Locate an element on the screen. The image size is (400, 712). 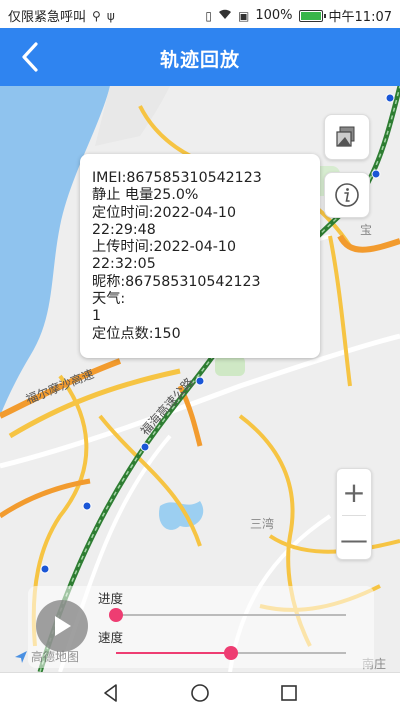
popup-line-locate-time: 定位时间:2022-04-10 is located at coordinates (164, 212).